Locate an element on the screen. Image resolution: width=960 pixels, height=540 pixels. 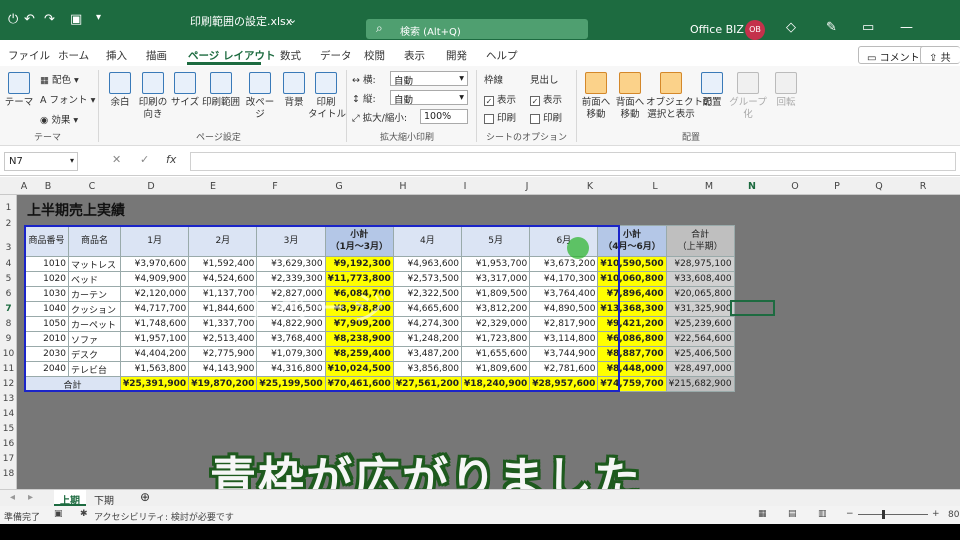
total-cell: ¥27,561,200 is located at coordinates (427, 384).